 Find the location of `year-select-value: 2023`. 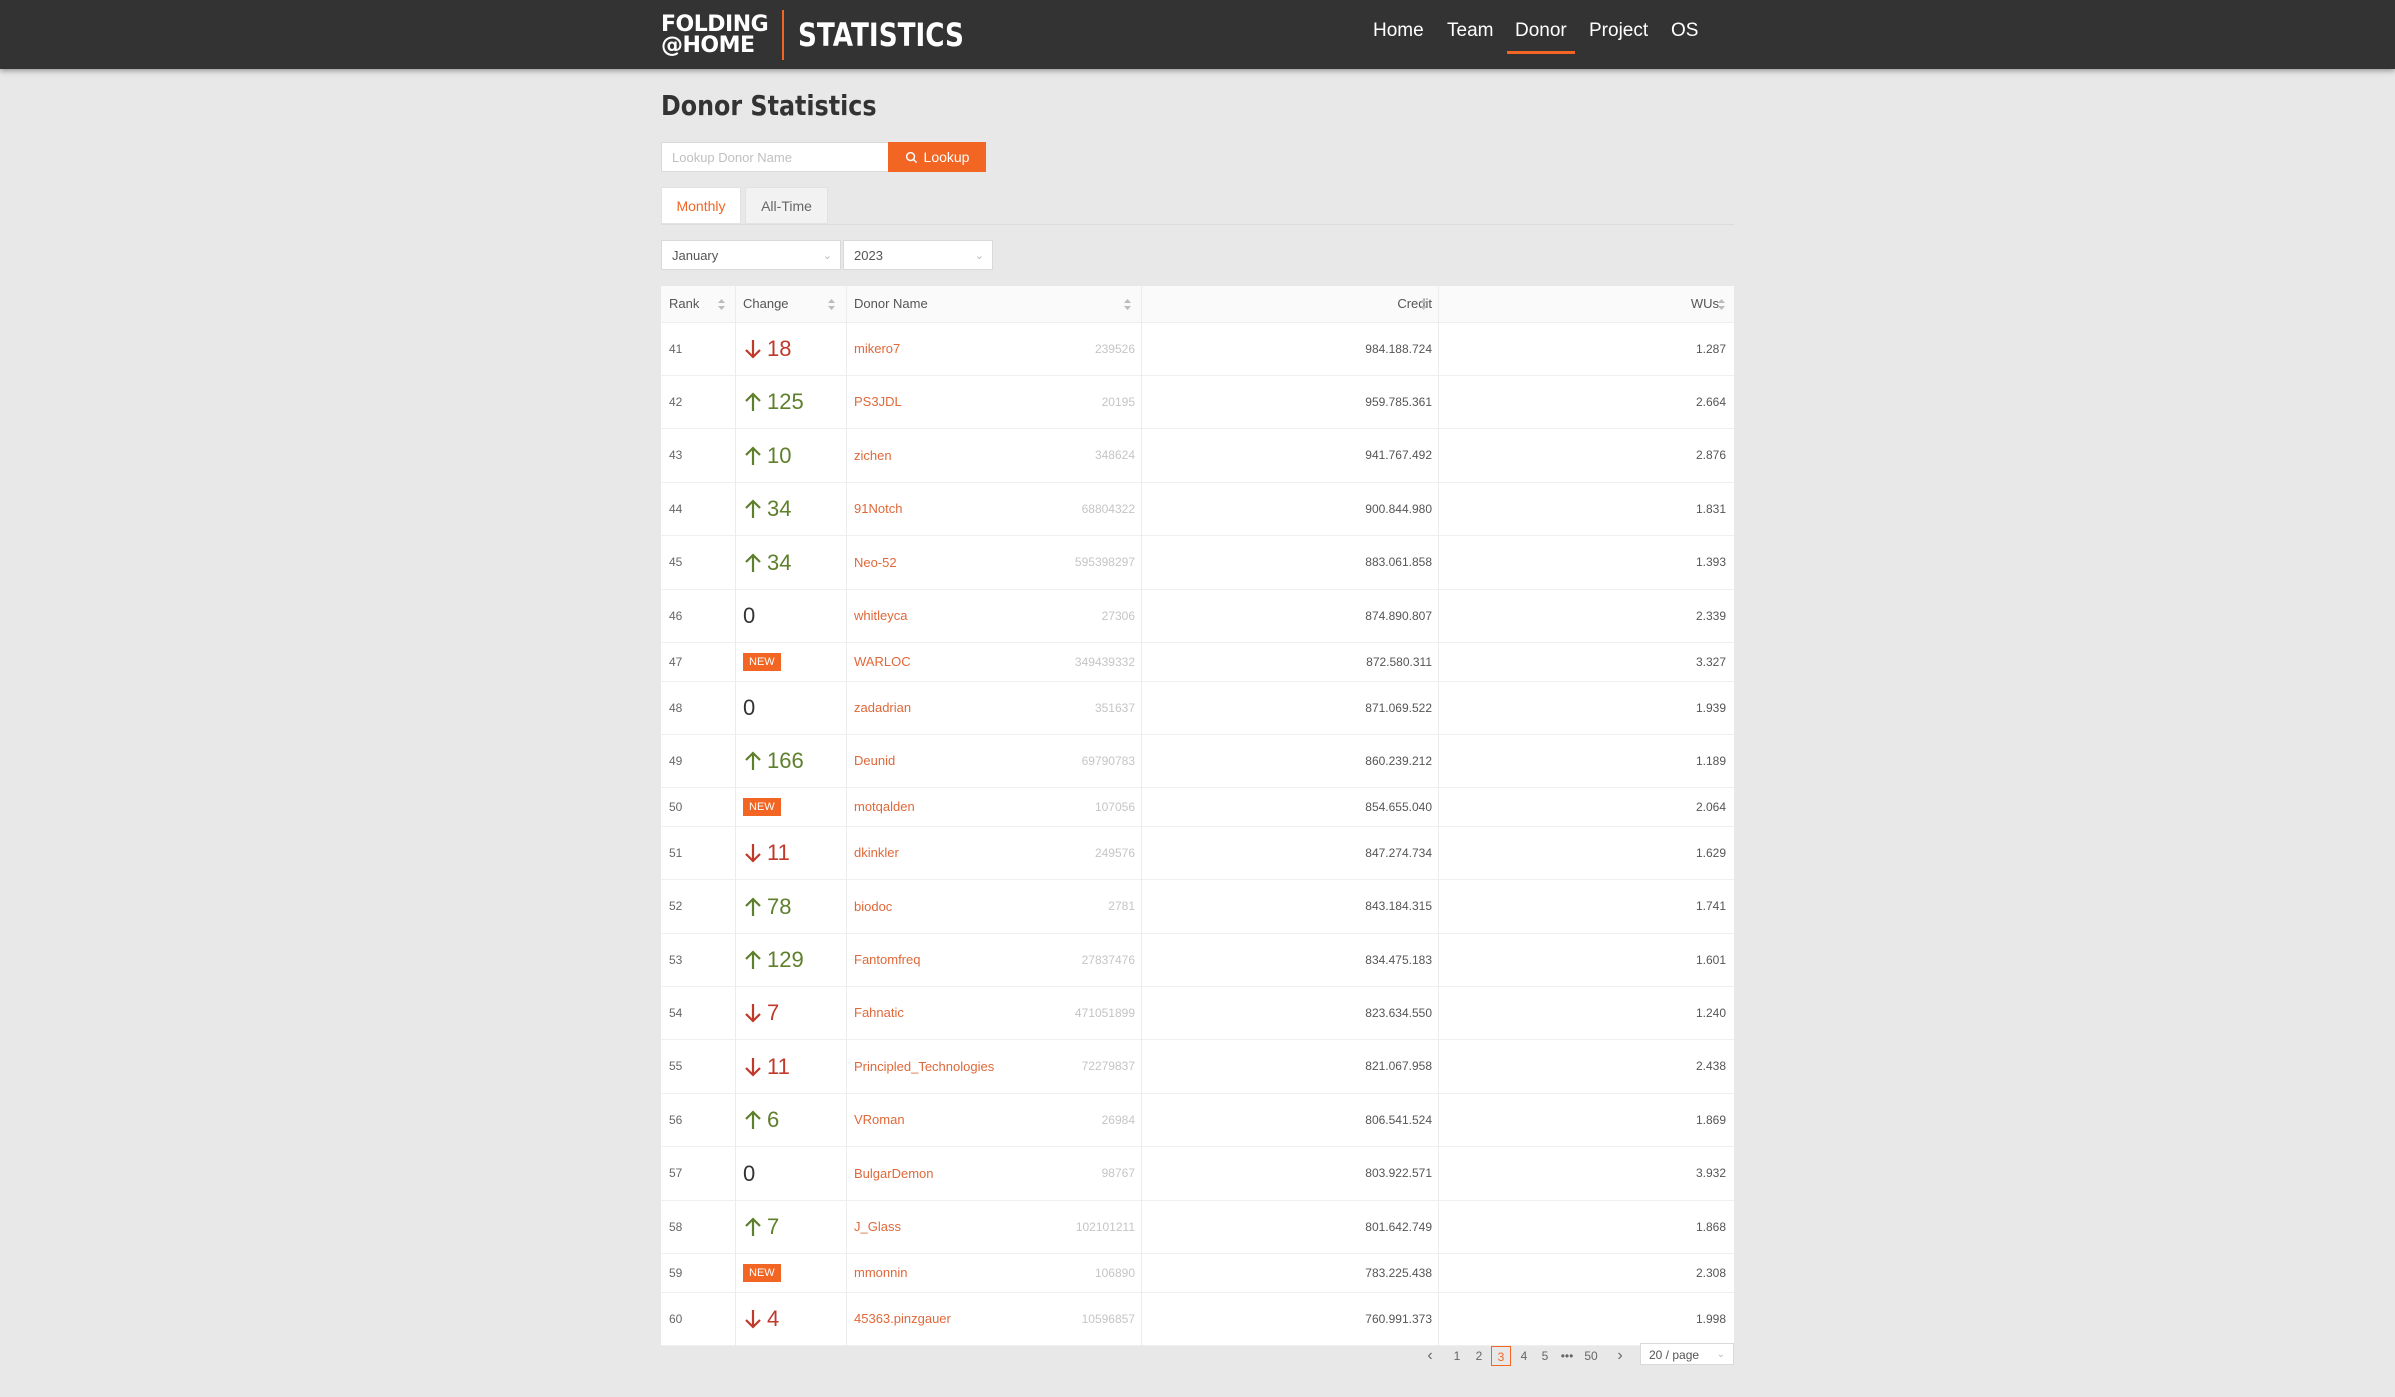

year-select-value: 2023 is located at coordinates (868, 255).